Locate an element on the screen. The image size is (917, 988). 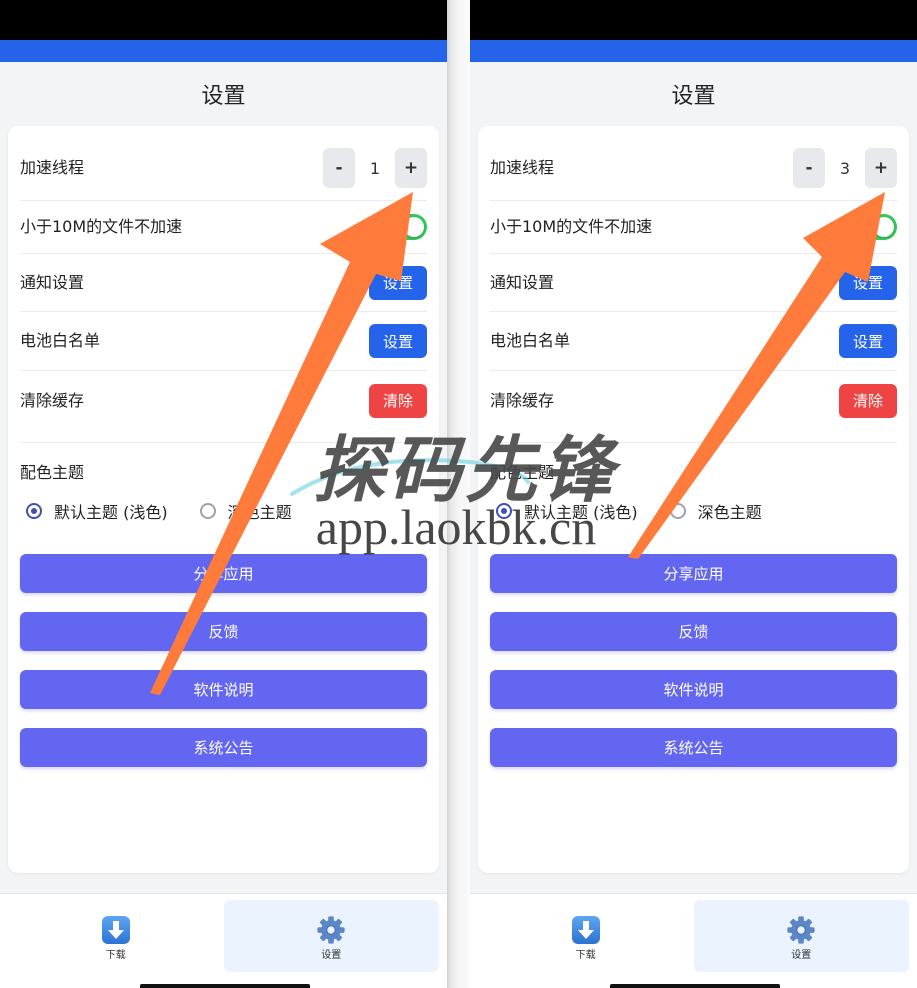
theme-option-label: 默认主题 (浅色) is located at coordinates (111, 512).